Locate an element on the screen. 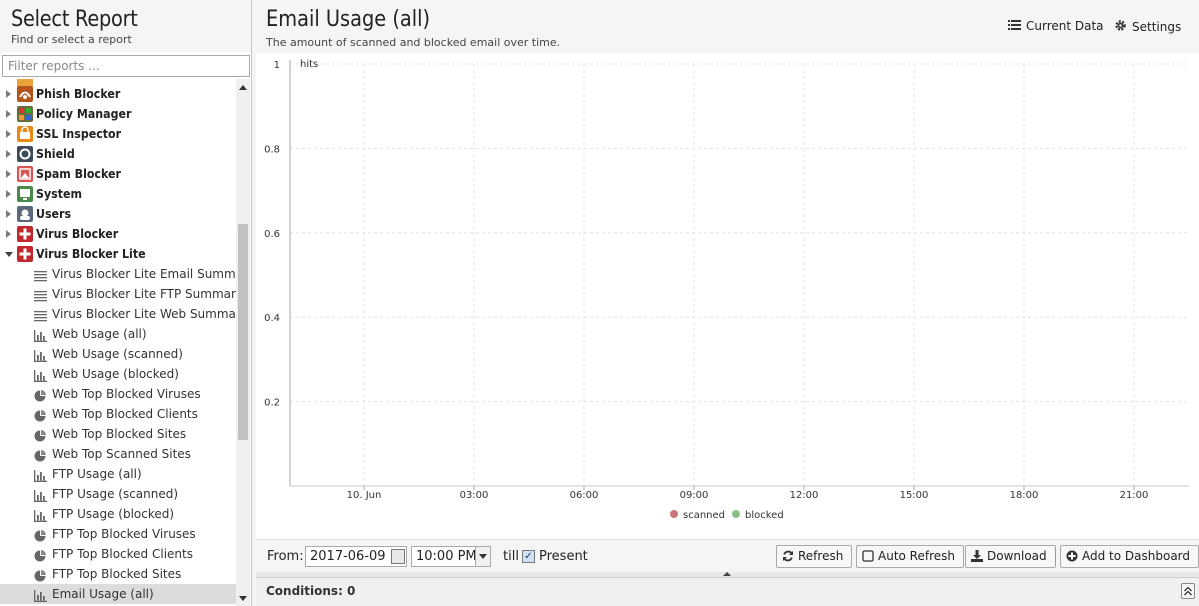 The height and width of the screenshot is (606, 1199). download-icon is located at coordinates (977, 555).